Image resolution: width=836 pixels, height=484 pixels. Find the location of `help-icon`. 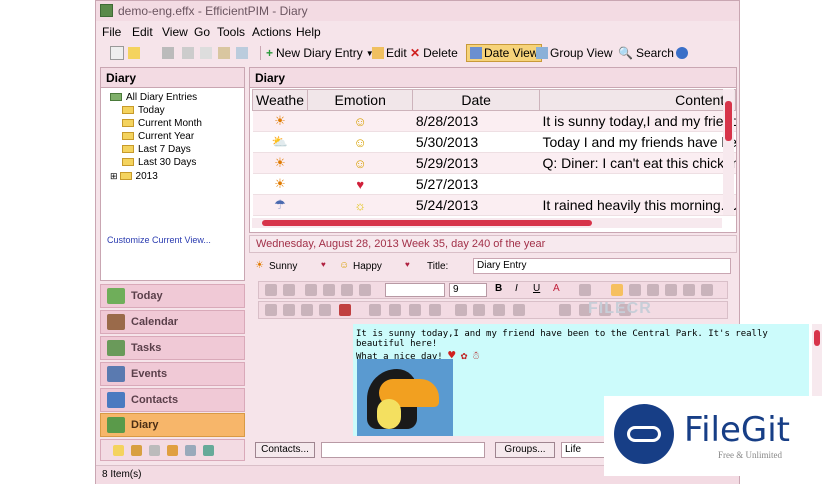

help-icon is located at coordinates (683, 53).